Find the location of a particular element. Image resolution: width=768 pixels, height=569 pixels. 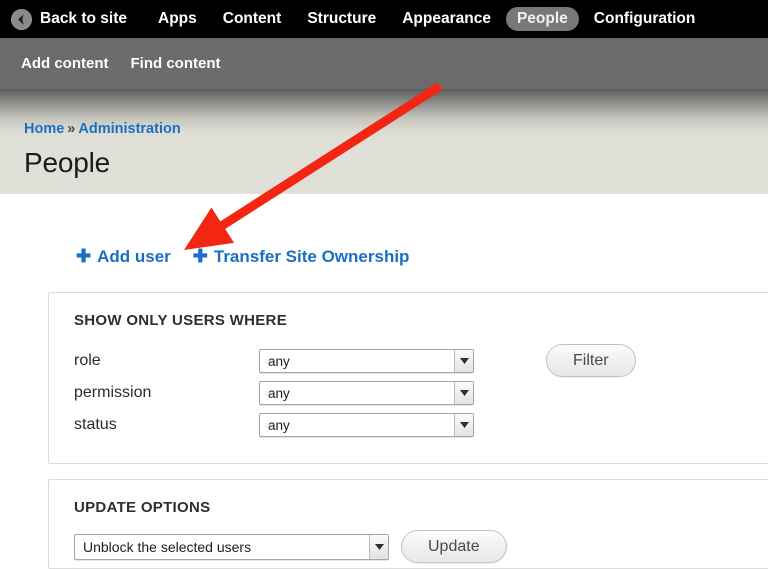

add-user-link: ✚ Add user is located at coordinates (123, 257).